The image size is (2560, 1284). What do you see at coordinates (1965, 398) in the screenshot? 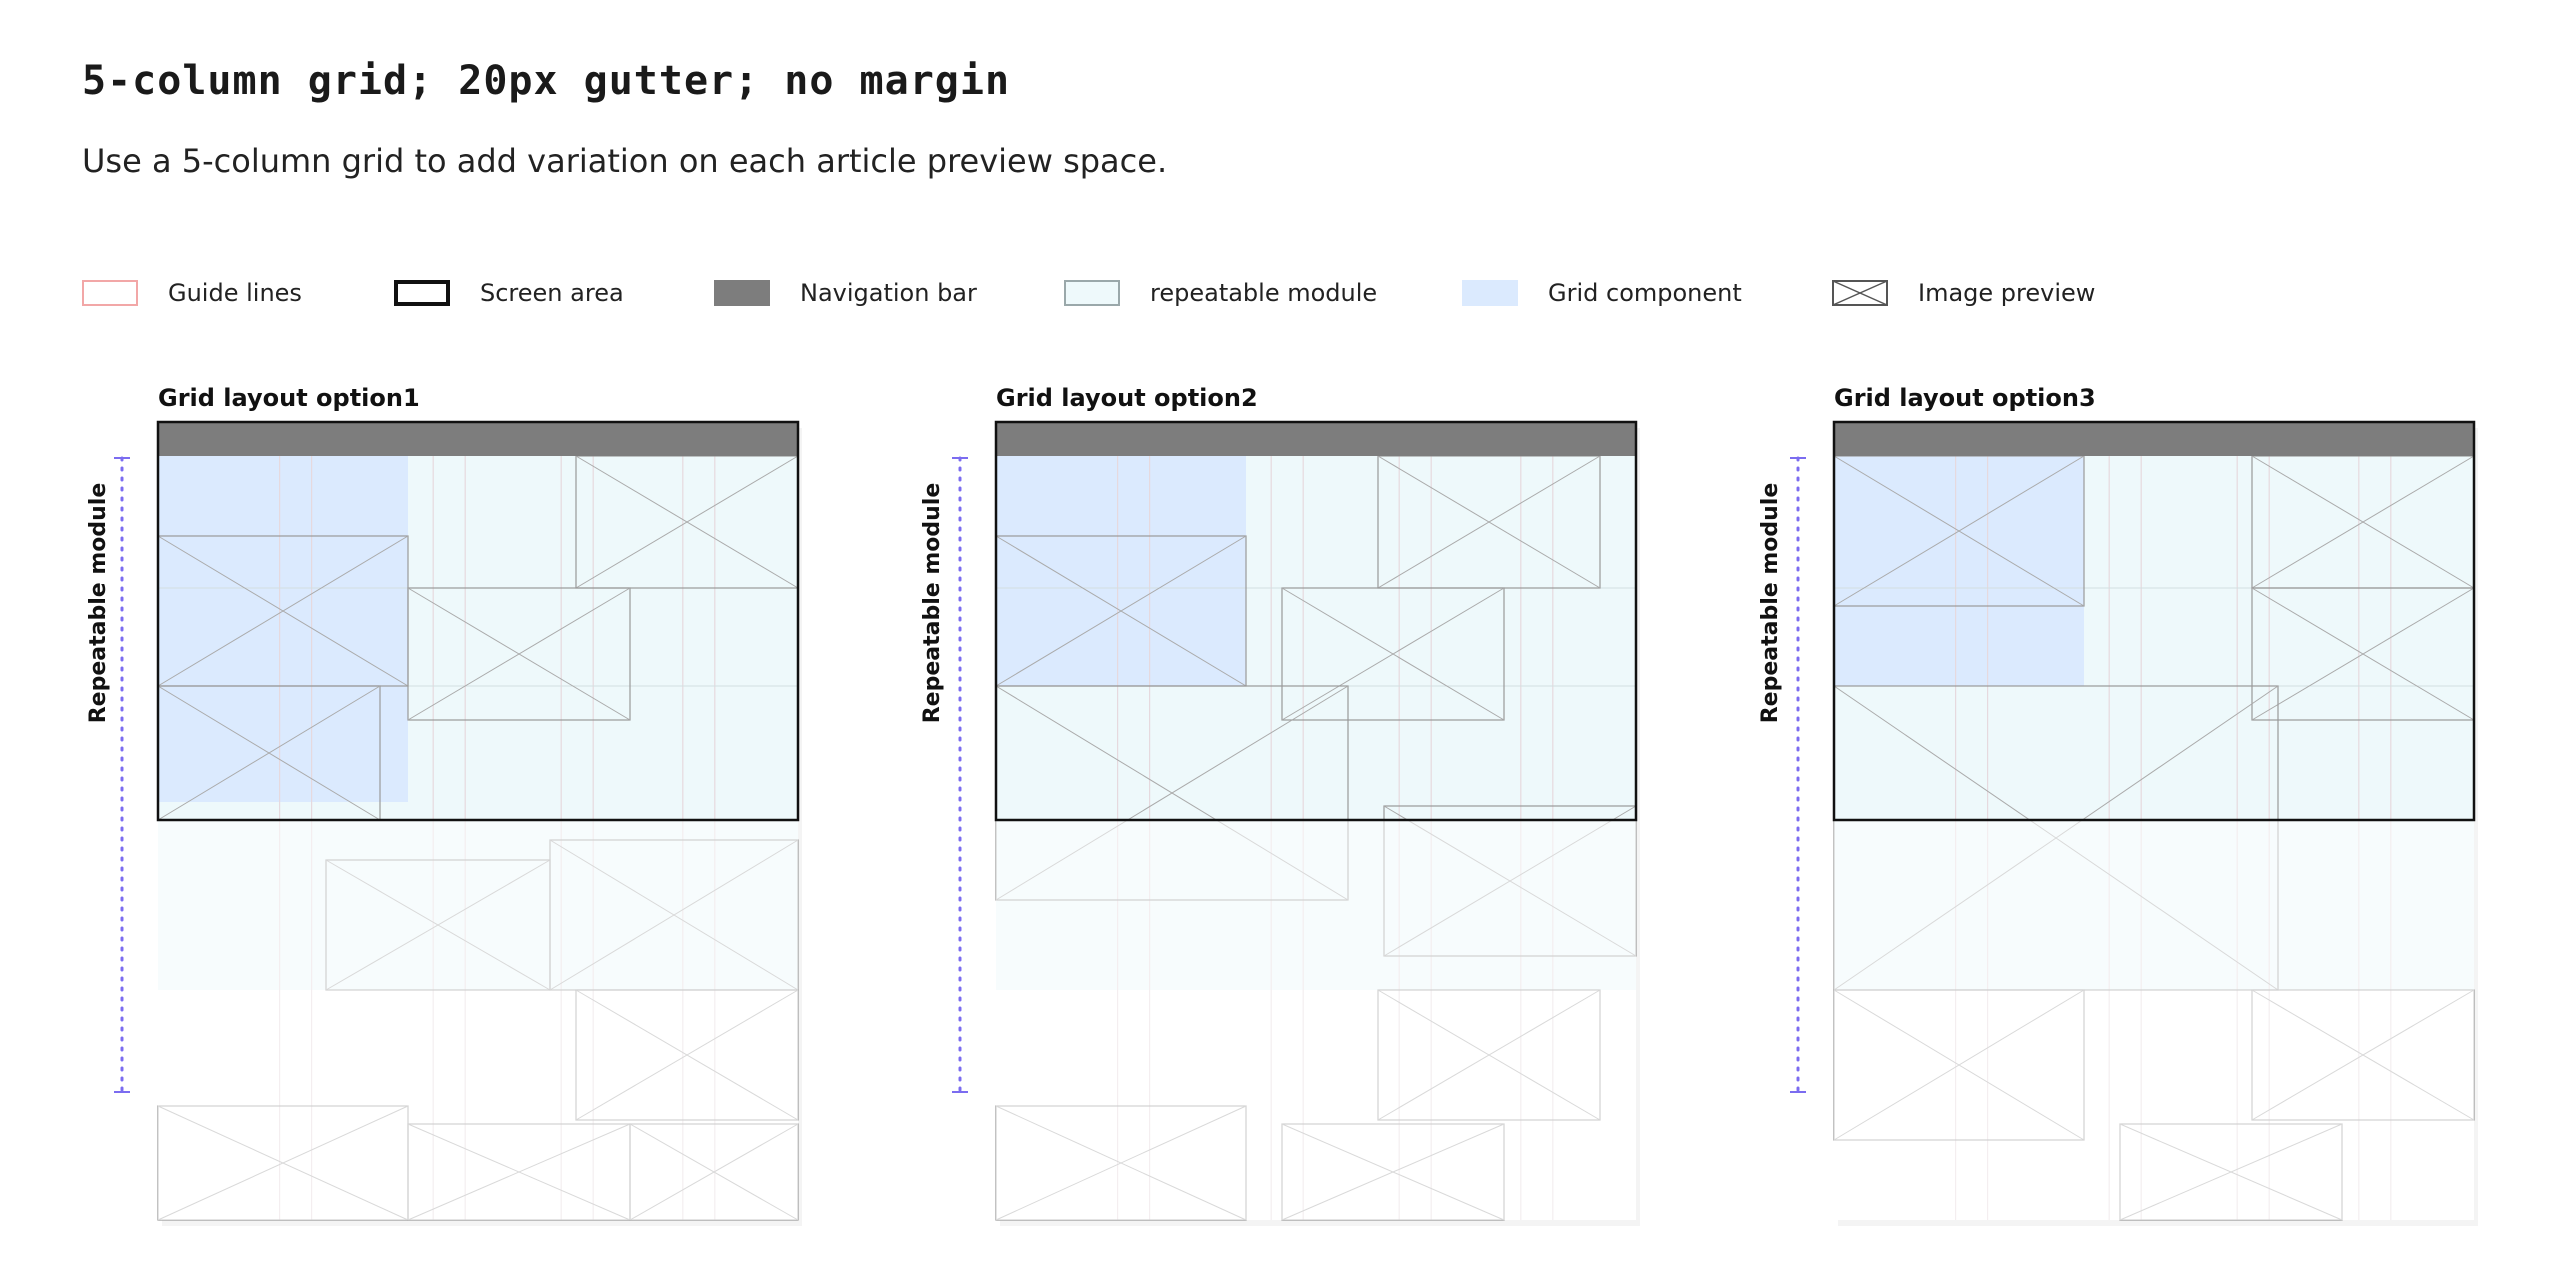
I see `panel-title-option3: Grid layout option3` at bounding box center [1965, 398].